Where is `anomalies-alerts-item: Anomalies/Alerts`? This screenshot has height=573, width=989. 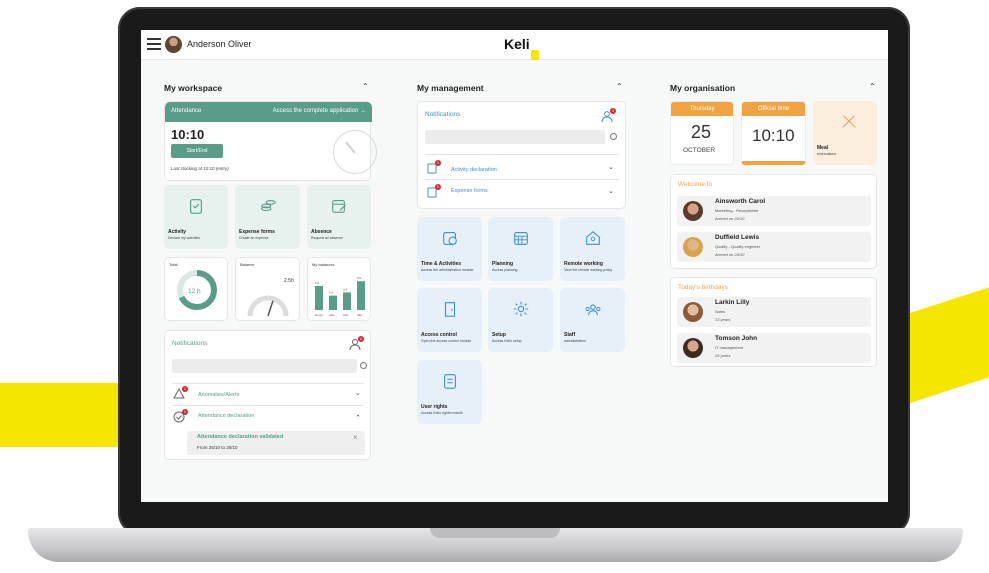
anomalies-alerts-item: Anomalies/Alerts is located at coordinates (218, 395).